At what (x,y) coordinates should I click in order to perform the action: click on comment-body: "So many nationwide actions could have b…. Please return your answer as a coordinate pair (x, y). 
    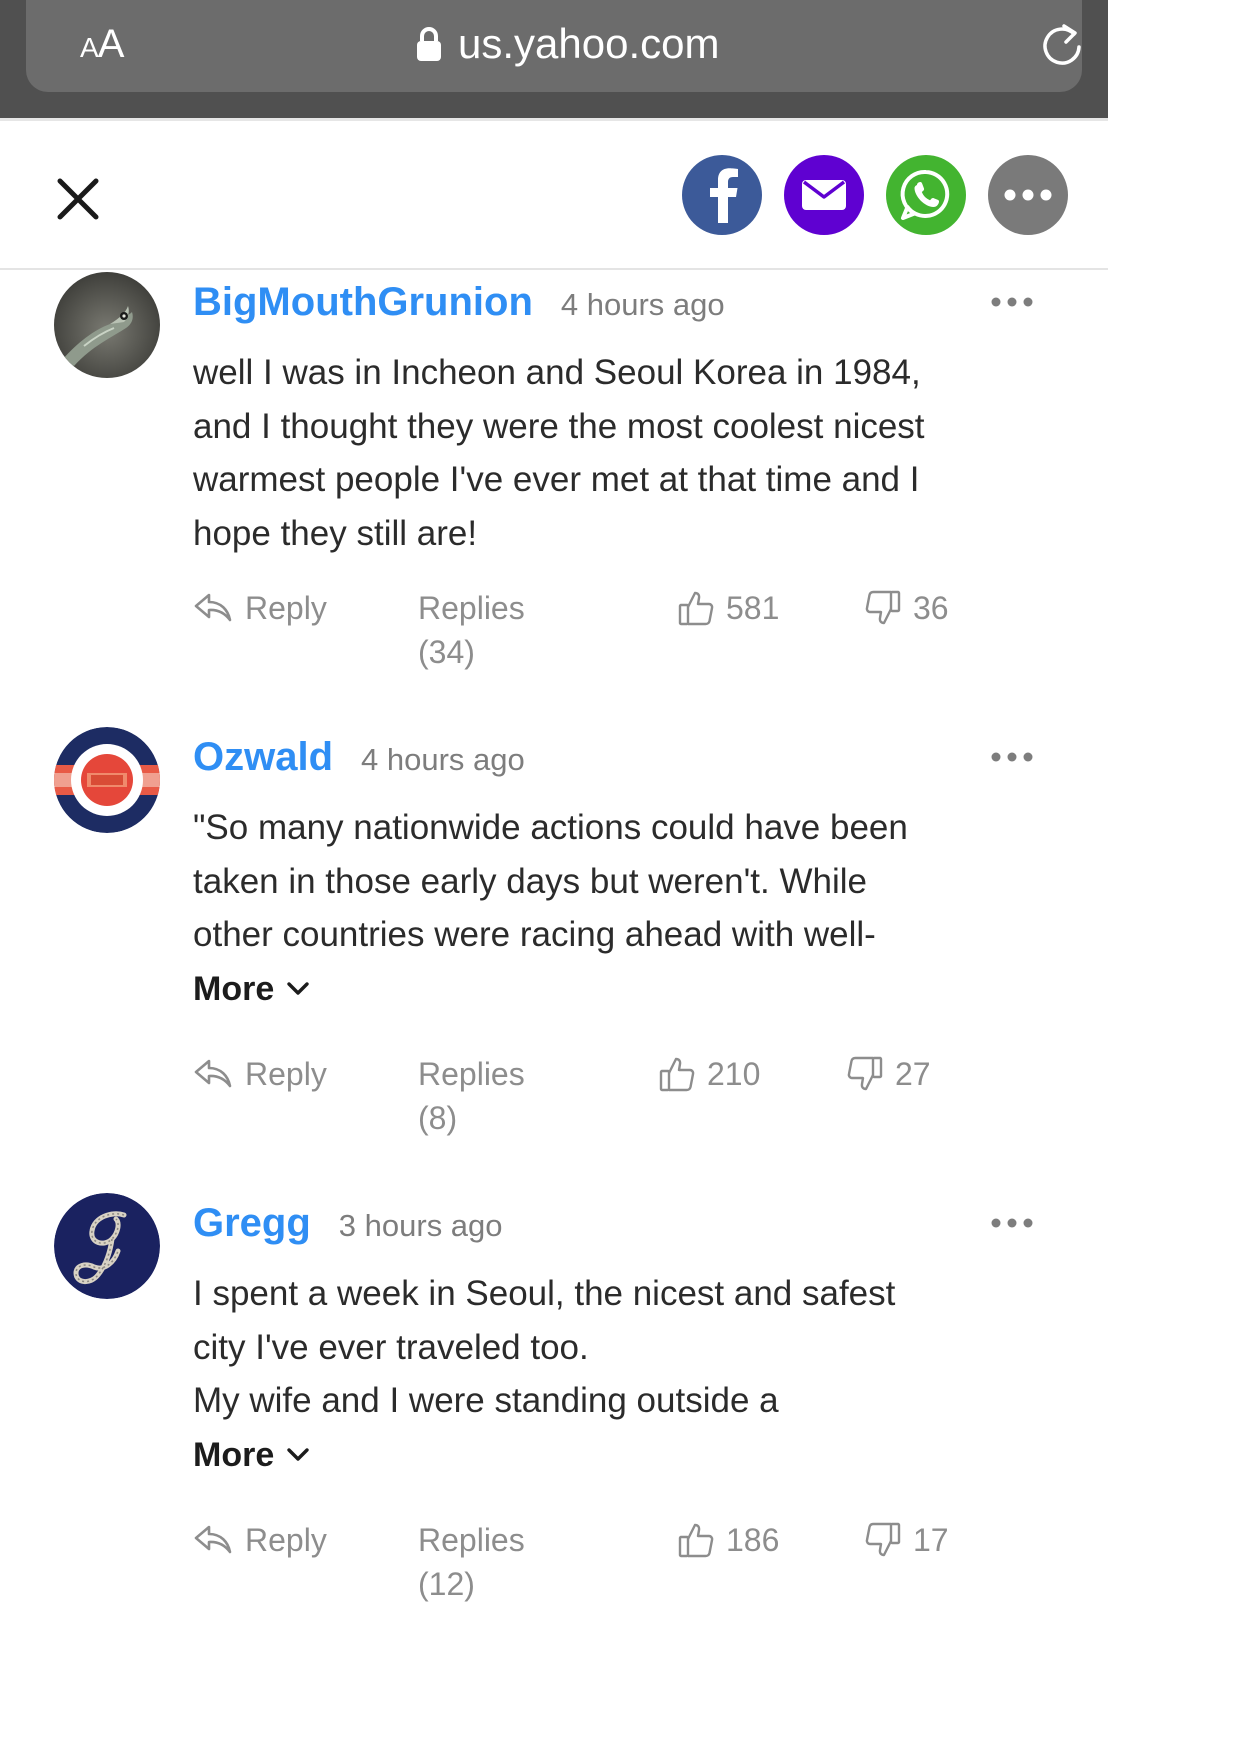
    Looking at the image, I should click on (623, 908).